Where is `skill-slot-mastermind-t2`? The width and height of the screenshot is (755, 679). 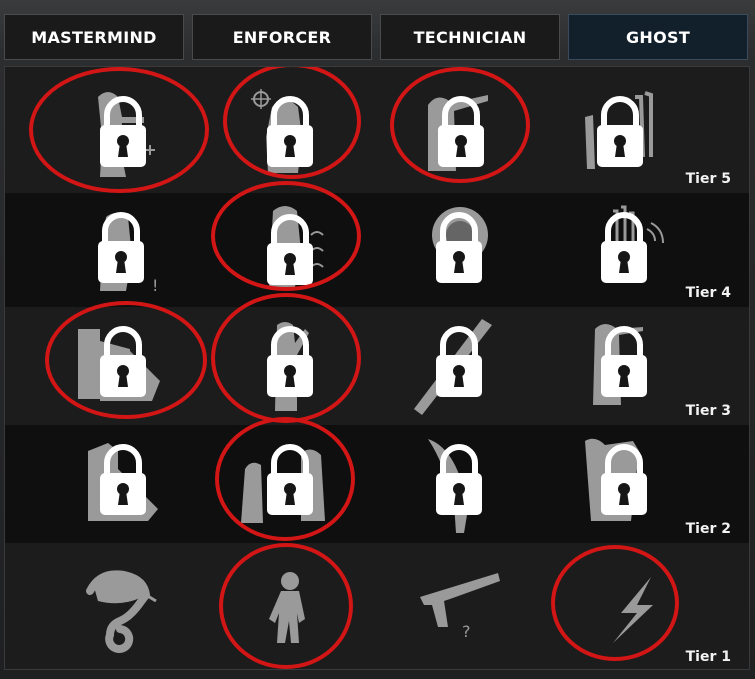
skill-slot-mastermind-t2 is located at coordinates (125, 484).